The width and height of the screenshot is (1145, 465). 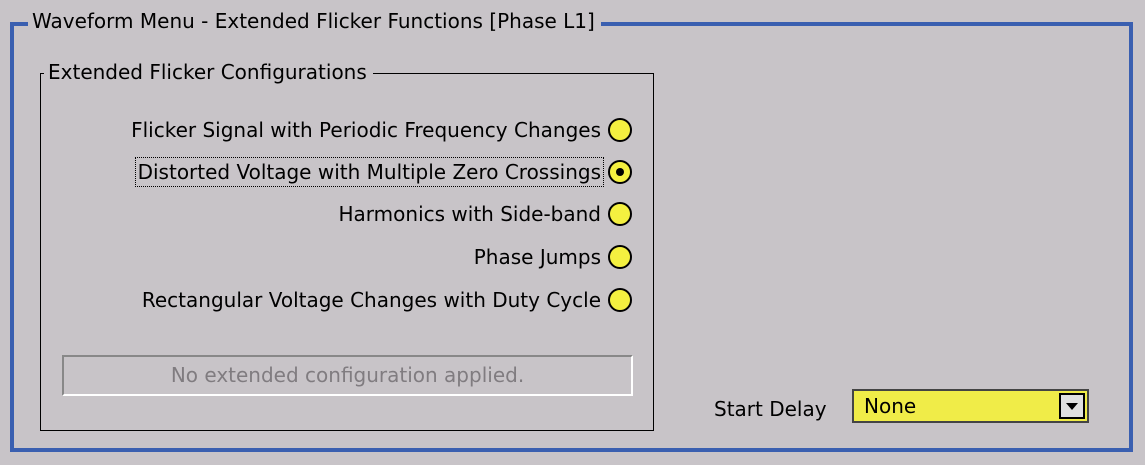 What do you see at coordinates (347, 375) in the screenshot?
I see `status-text: No extended configuration applied.` at bounding box center [347, 375].